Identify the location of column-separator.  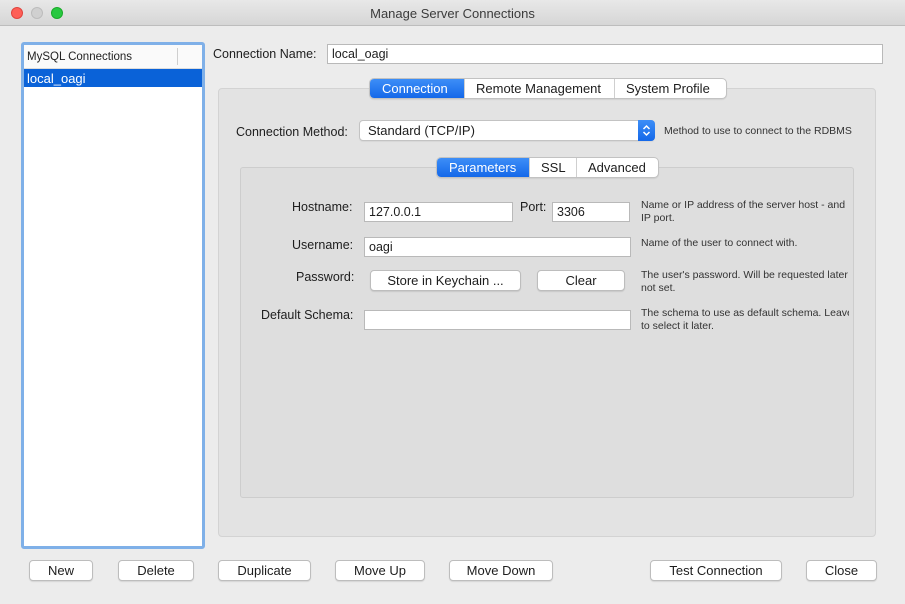
(177, 56).